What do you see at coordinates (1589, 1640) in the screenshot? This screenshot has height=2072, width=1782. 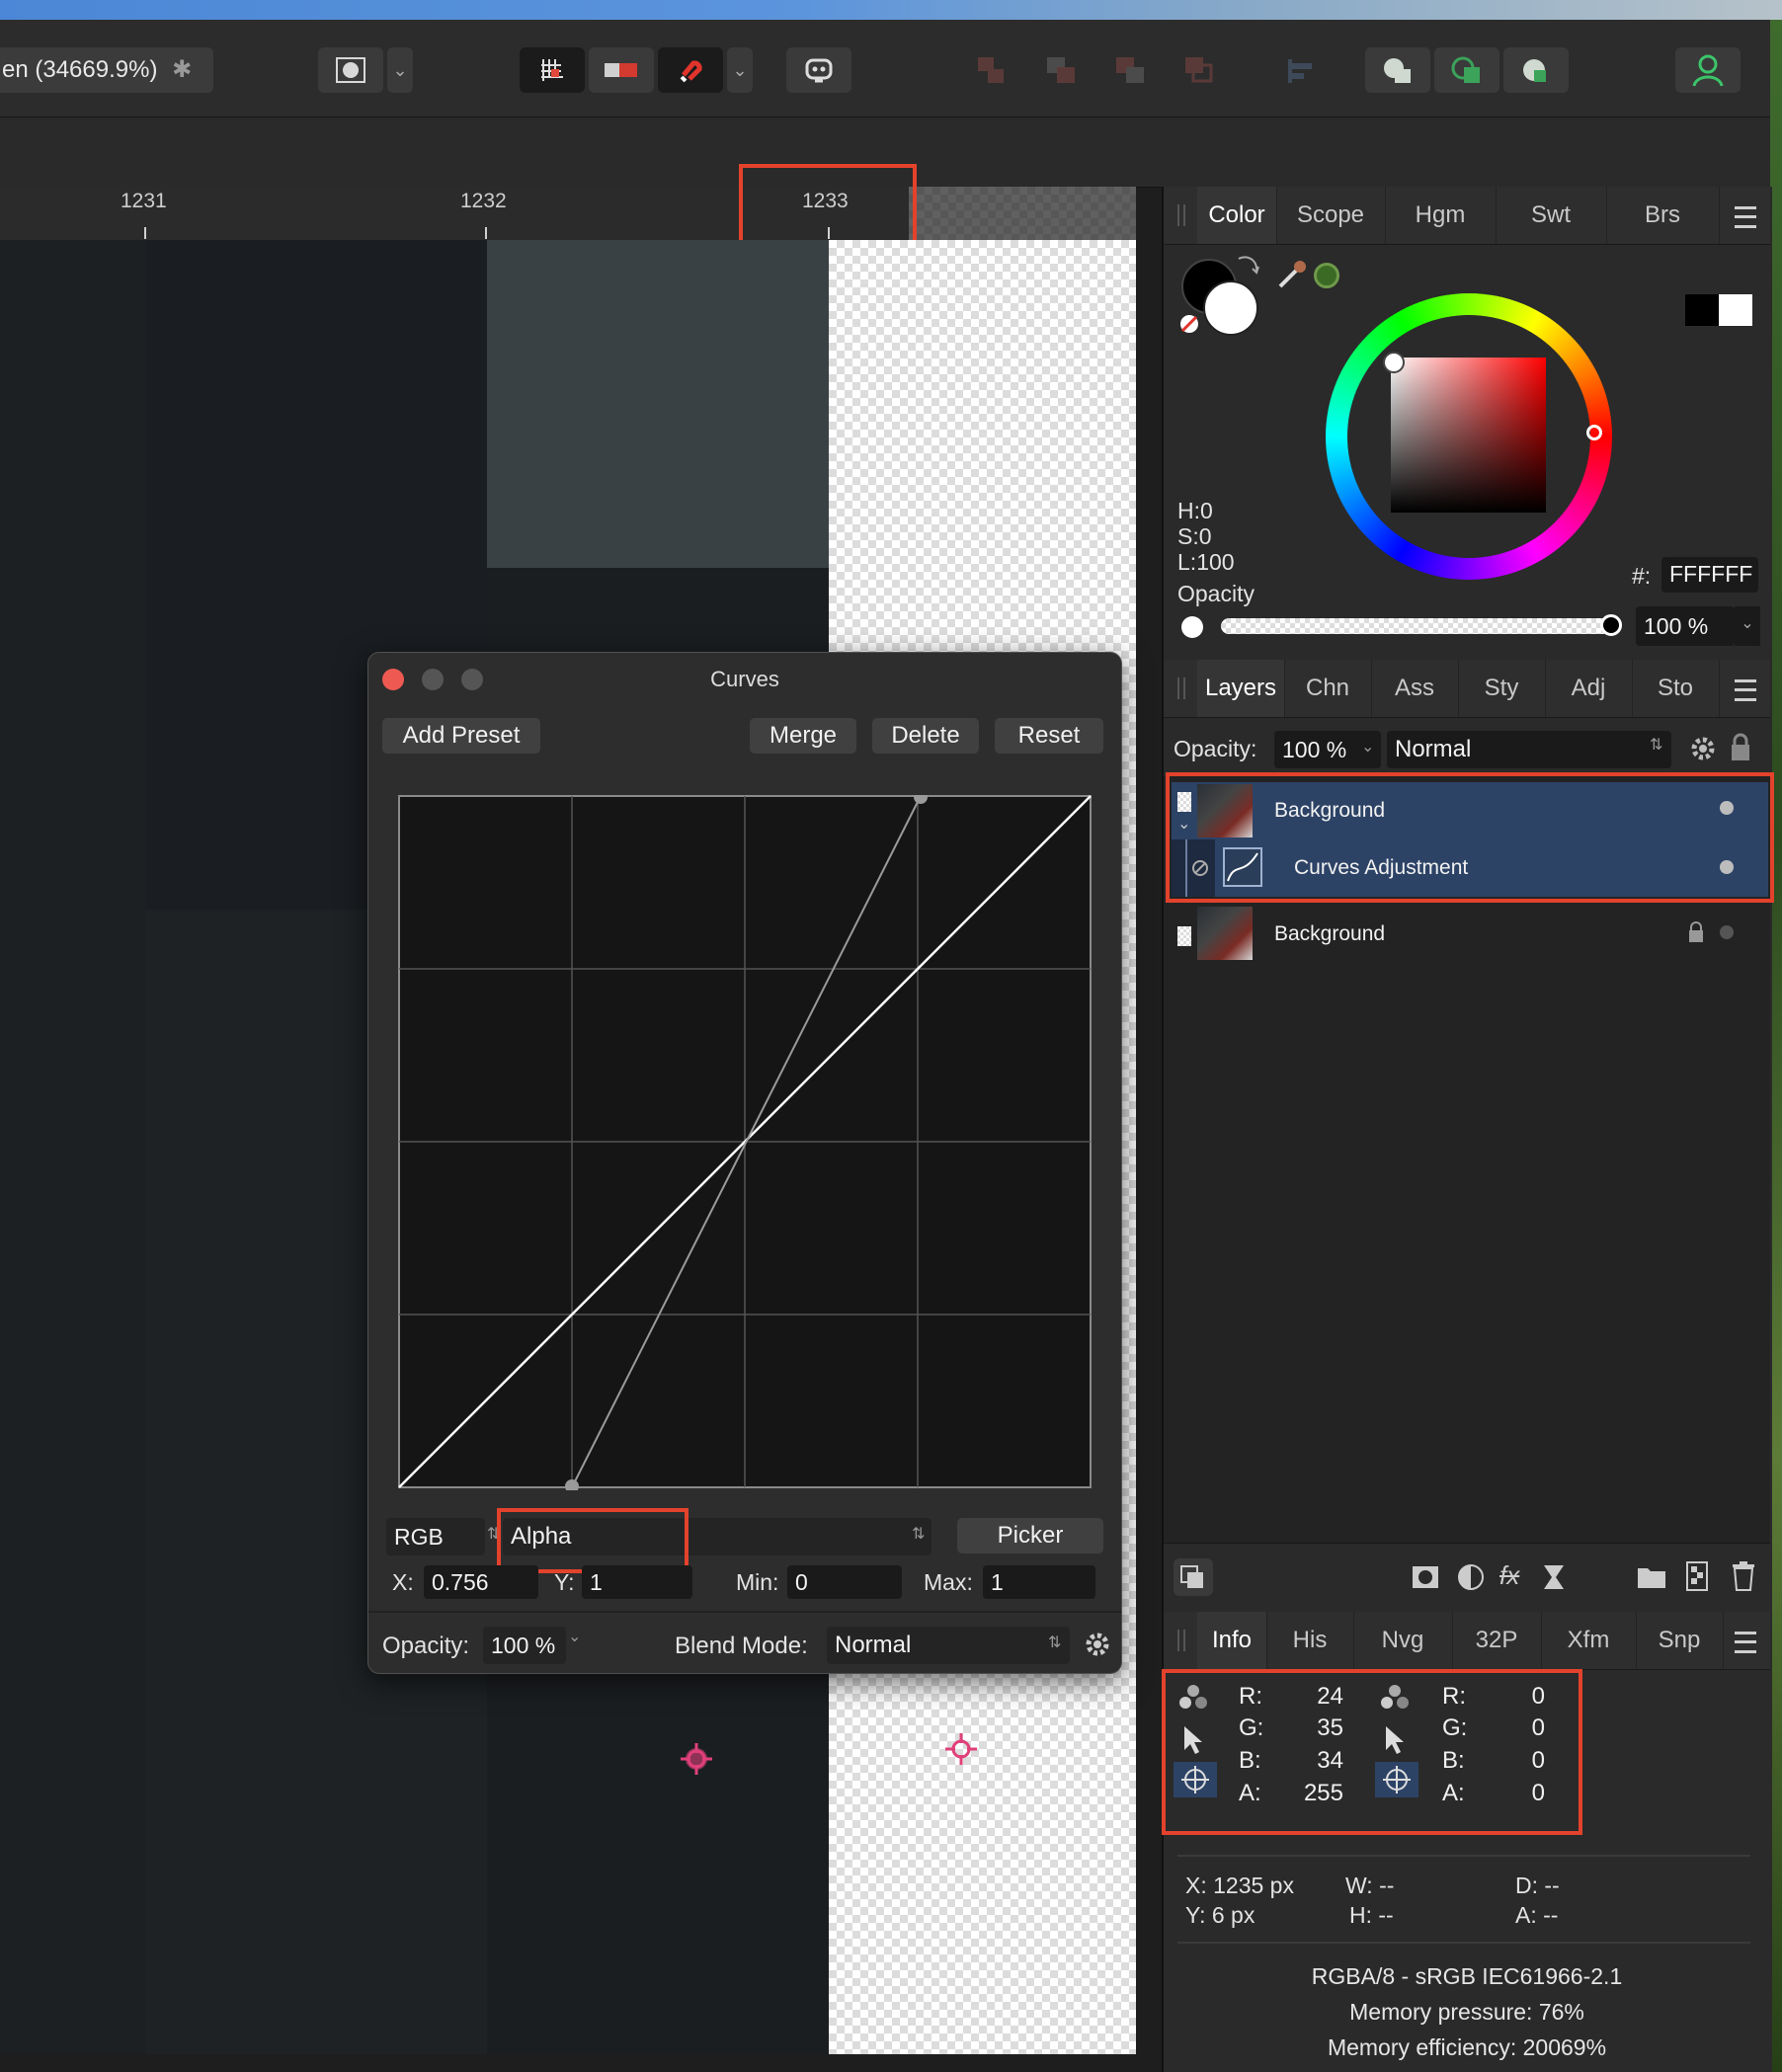 I see `tab-transform: Xfm` at bounding box center [1589, 1640].